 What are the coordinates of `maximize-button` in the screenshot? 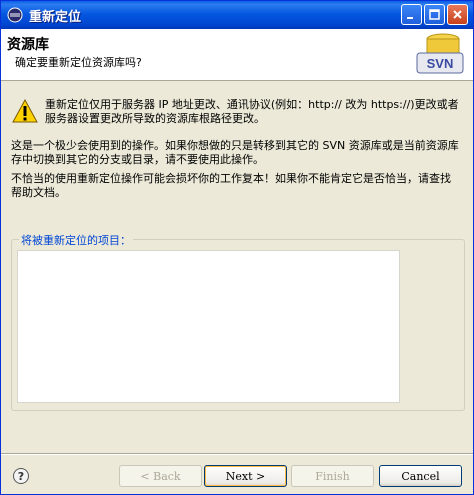 It's located at (434, 14).